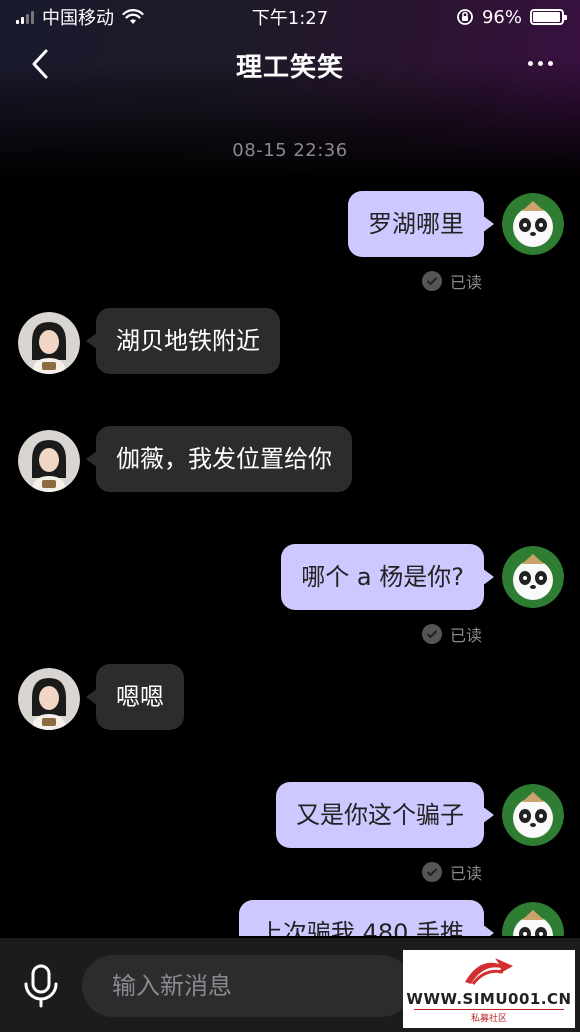  What do you see at coordinates (489, 971) in the screenshot?
I see `watermark-emblem-icon` at bounding box center [489, 971].